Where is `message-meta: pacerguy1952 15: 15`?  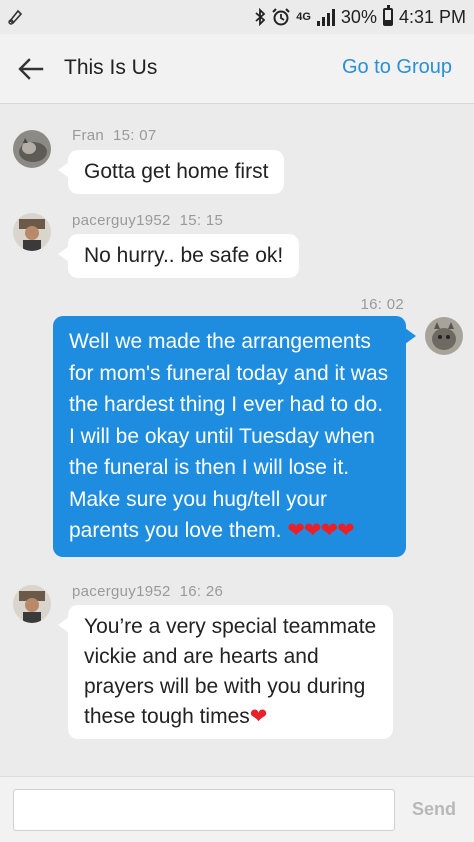 message-meta: pacerguy1952 15: 15 is located at coordinates (147, 220).